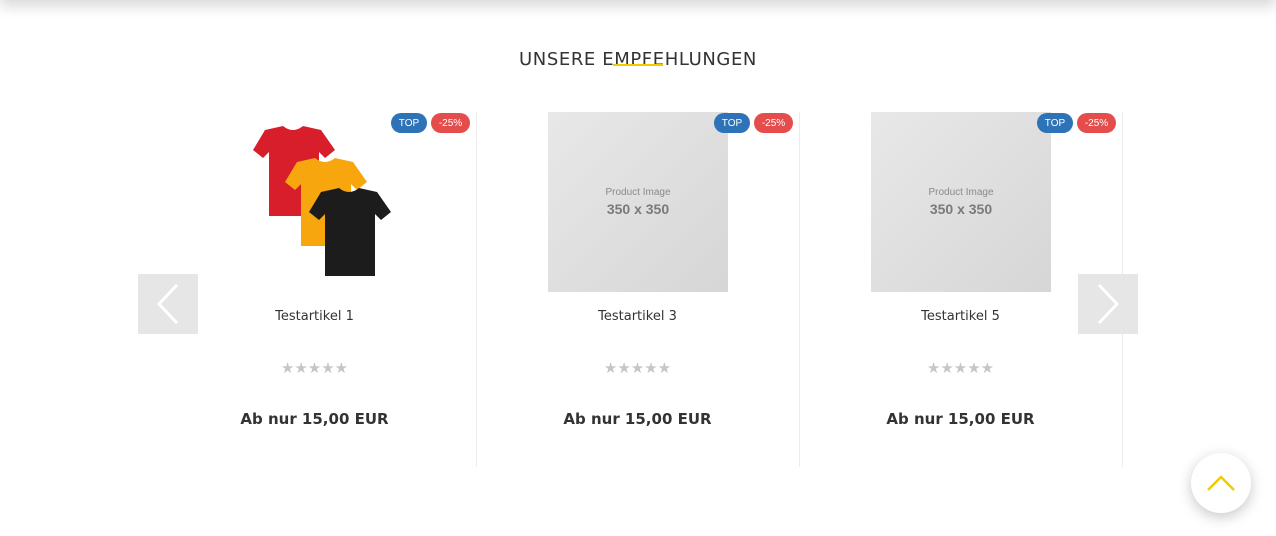  What do you see at coordinates (637, 316) in the screenshot?
I see `product-name: Testartikel 3` at bounding box center [637, 316].